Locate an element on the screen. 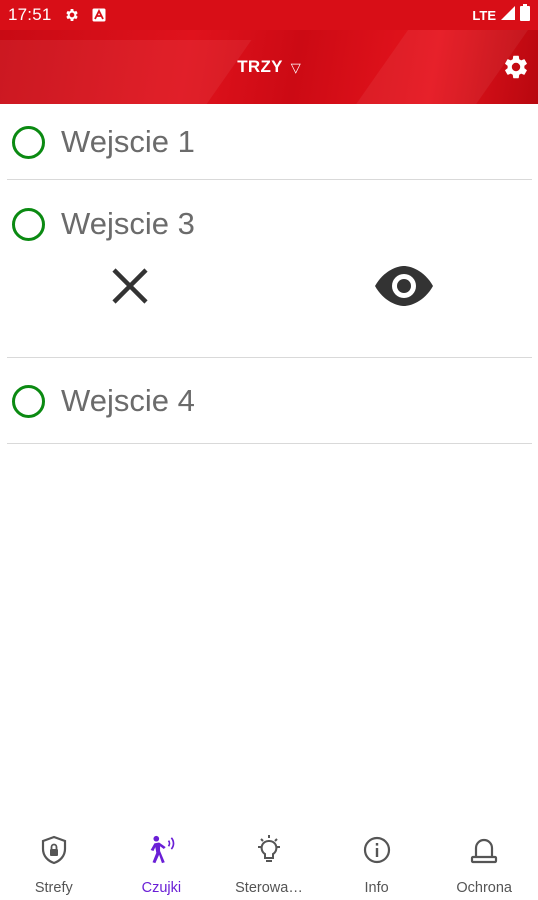 The width and height of the screenshot is (538, 900). info-icon is located at coordinates (377, 850).